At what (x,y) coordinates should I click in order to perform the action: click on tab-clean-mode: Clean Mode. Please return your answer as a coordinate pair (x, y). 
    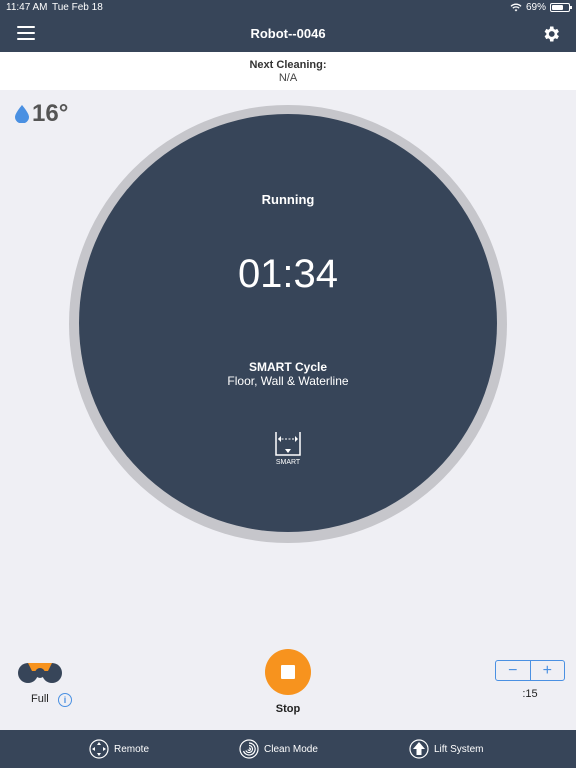
    Looking at the image, I should click on (278, 749).